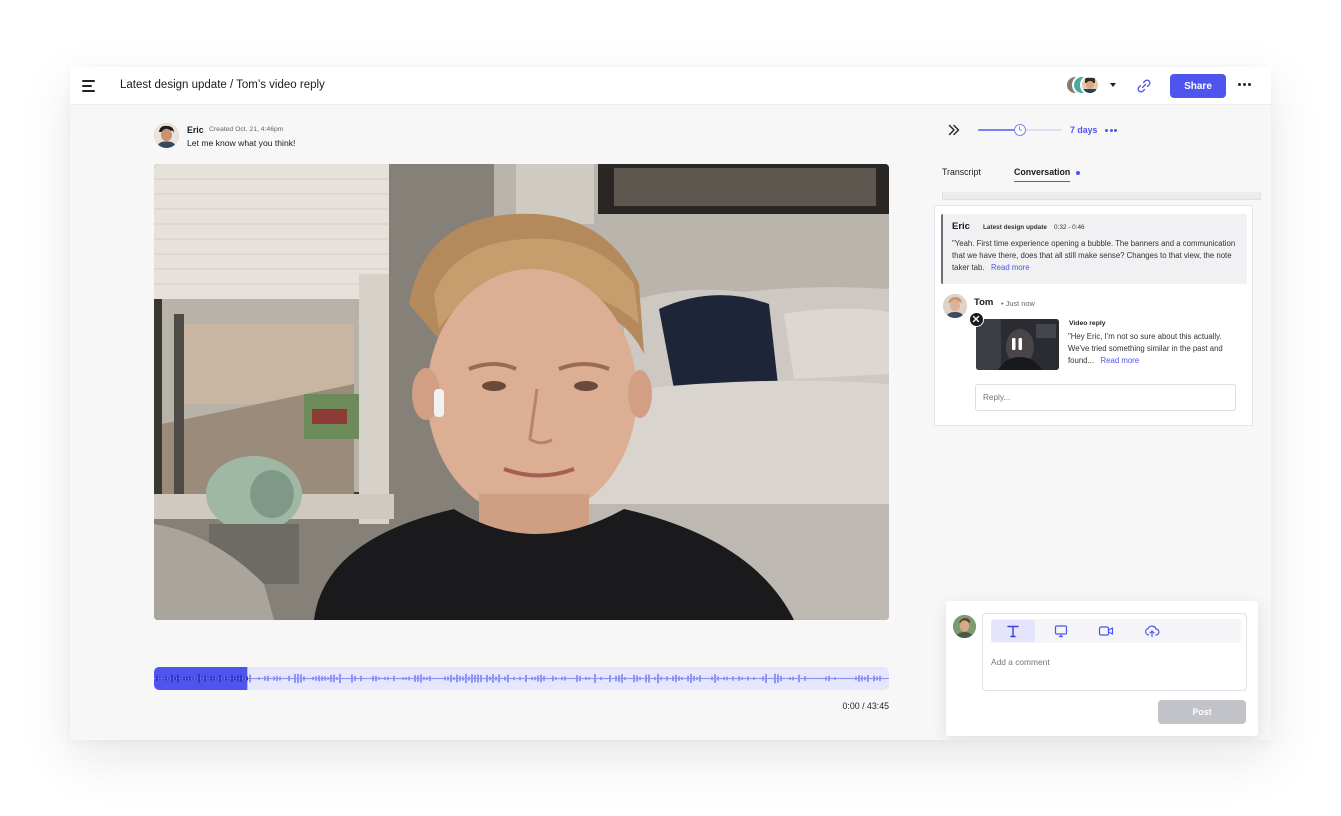 This screenshot has width=1341, height=816. I want to click on tab-transcript: Transcript, so click(961, 174).